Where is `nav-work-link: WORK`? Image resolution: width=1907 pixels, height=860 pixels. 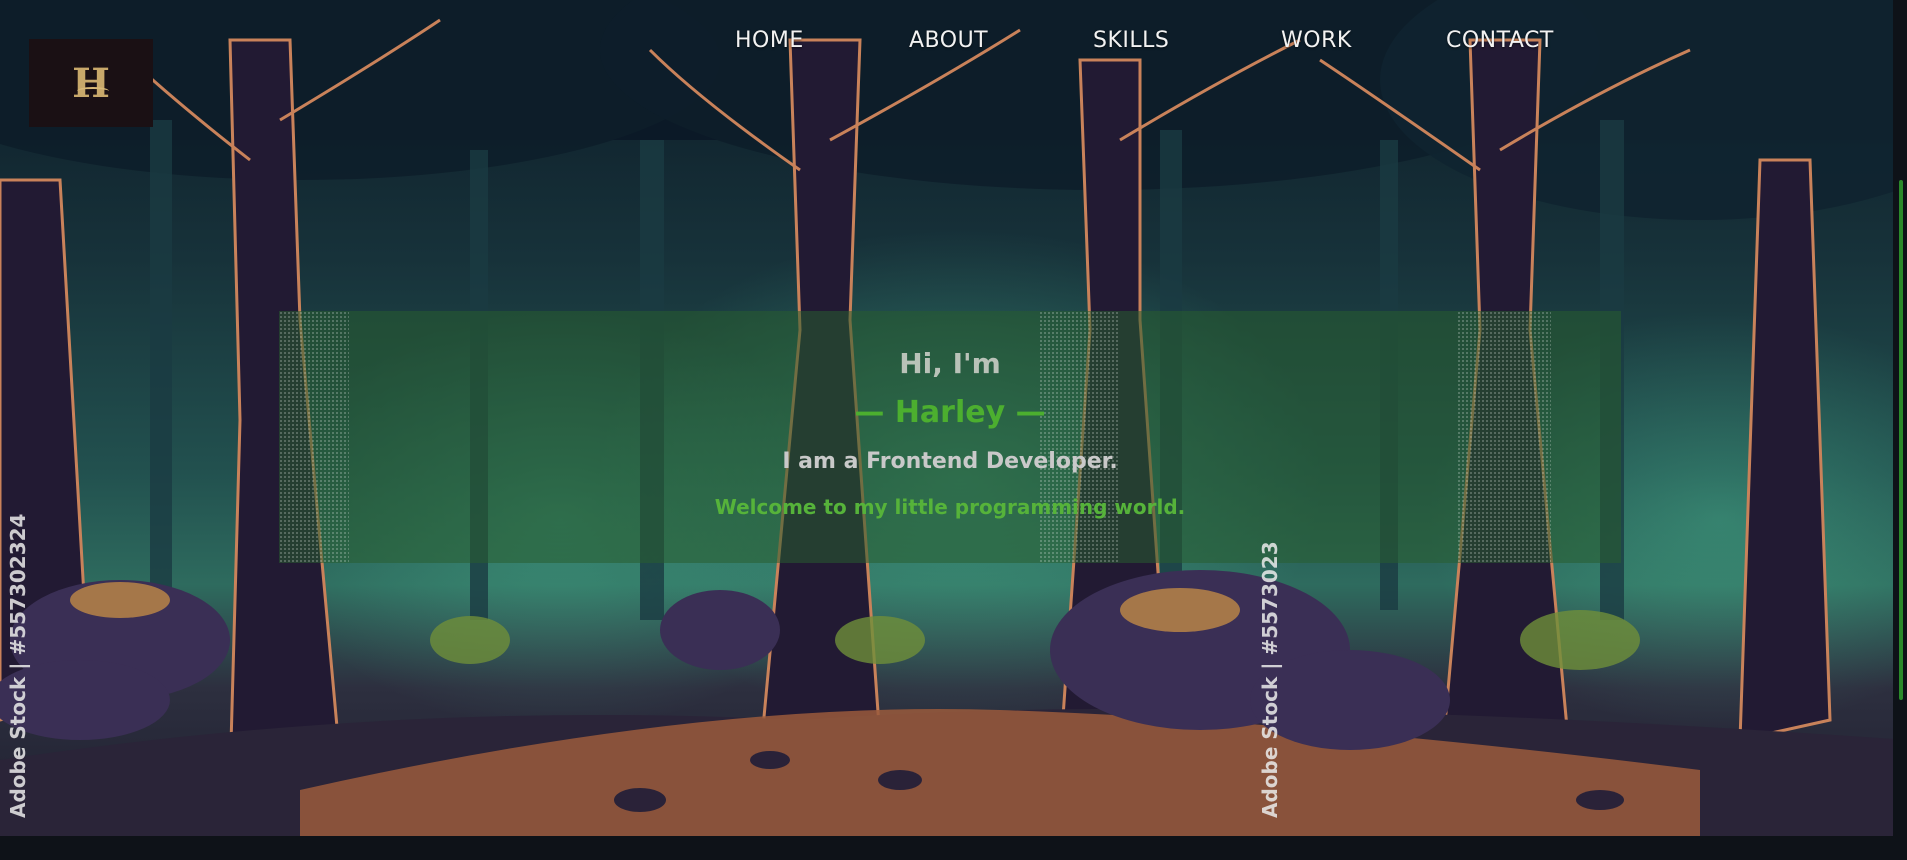 nav-work-link: WORK is located at coordinates (1316, 40).